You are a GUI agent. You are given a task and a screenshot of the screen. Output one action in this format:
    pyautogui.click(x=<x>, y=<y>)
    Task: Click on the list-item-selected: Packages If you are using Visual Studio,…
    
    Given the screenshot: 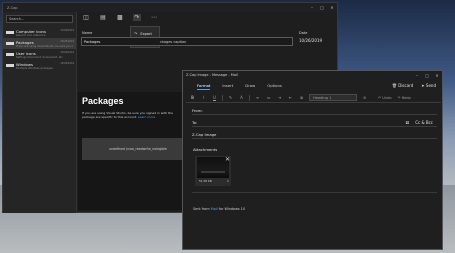 What is the action you would take?
    pyautogui.click(x=39, y=43)
    